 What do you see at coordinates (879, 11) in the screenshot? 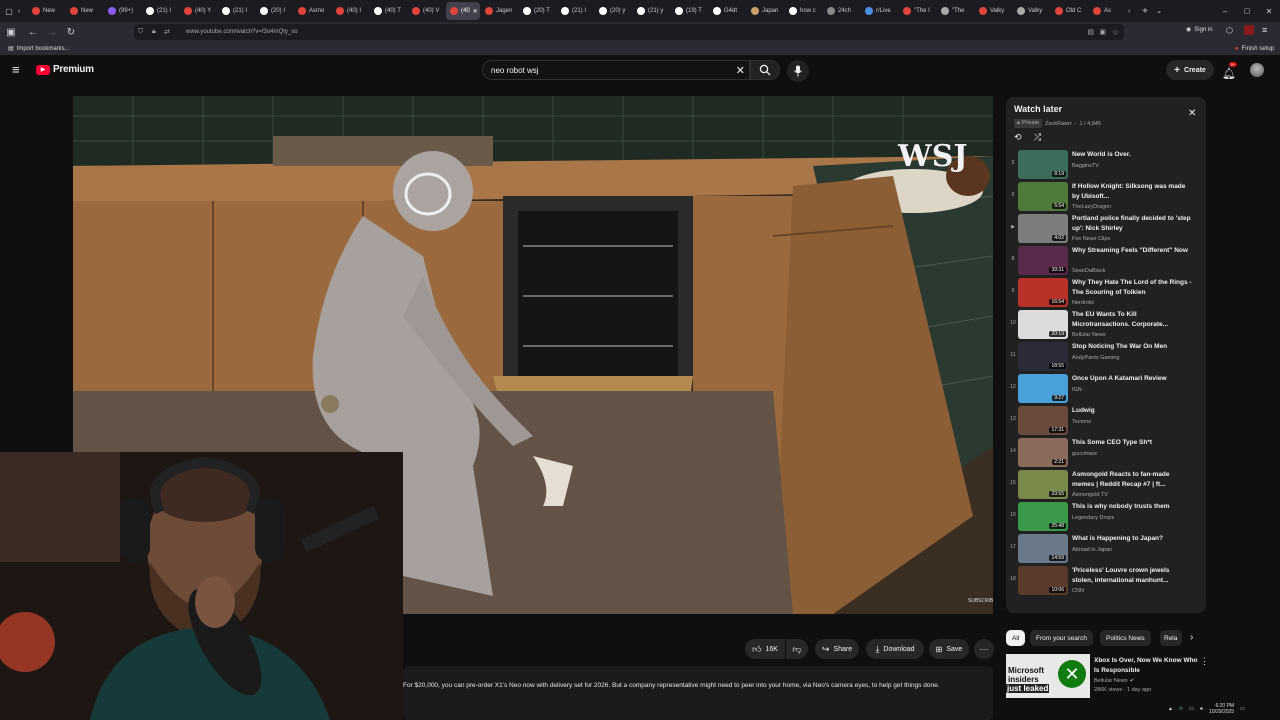
I see `browser-tab: r/Live` at bounding box center [879, 11].